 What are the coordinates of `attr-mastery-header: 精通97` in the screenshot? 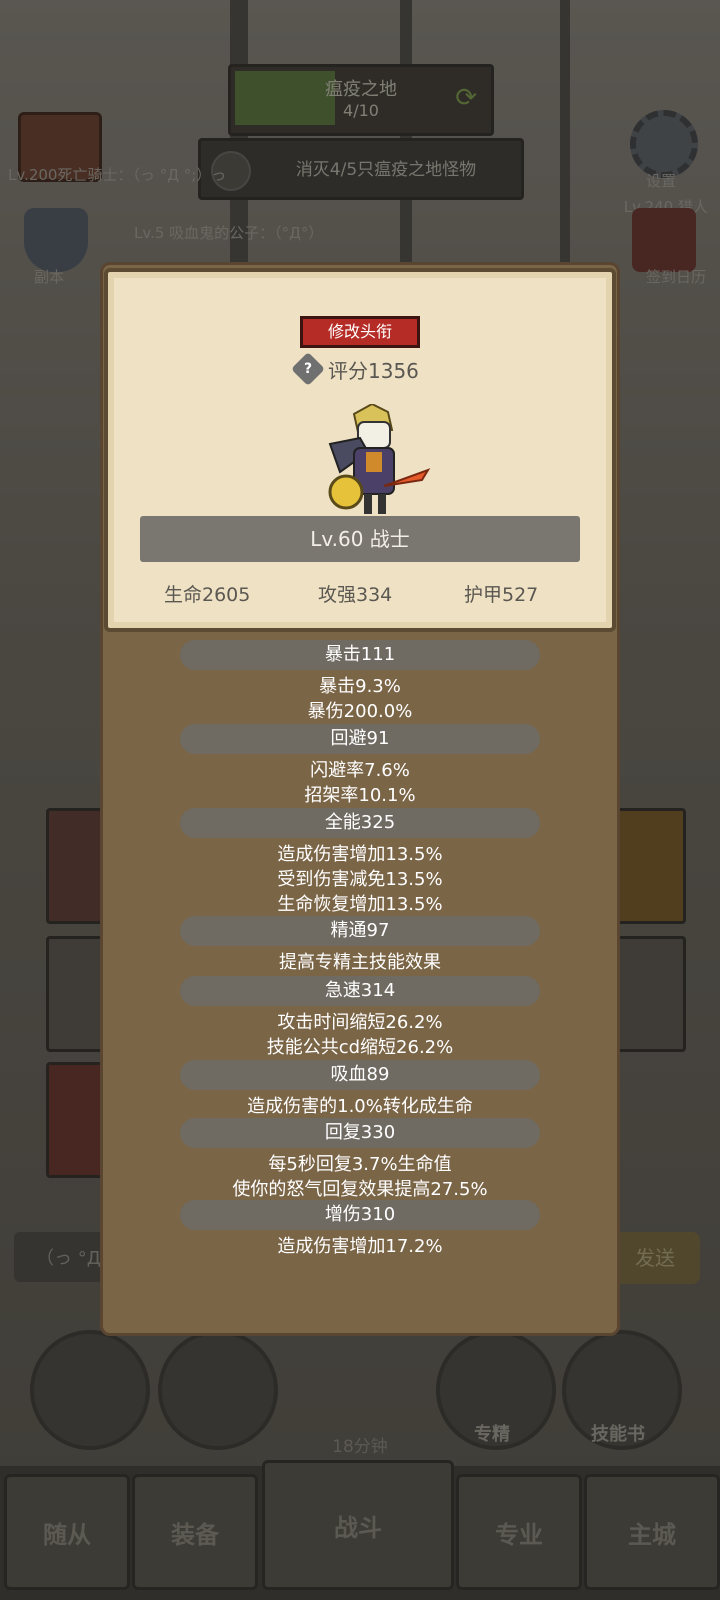 It's located at (360, 931).